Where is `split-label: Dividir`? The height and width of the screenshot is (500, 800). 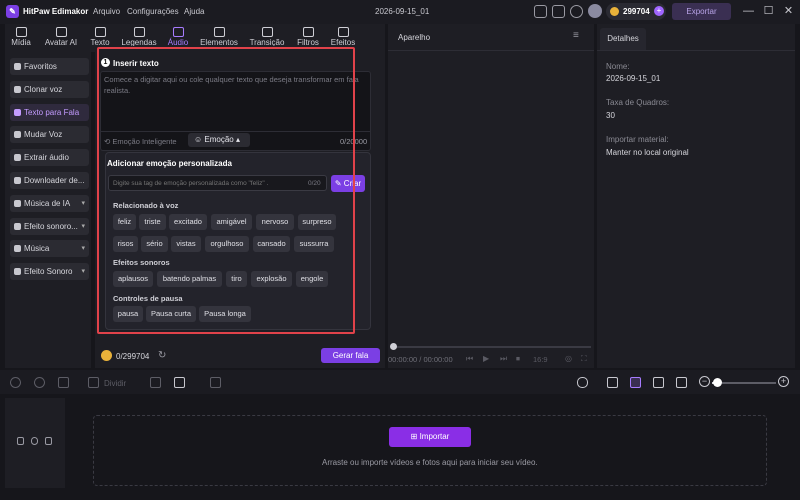 split-label: Dividir is located at coordinates (115, 383).